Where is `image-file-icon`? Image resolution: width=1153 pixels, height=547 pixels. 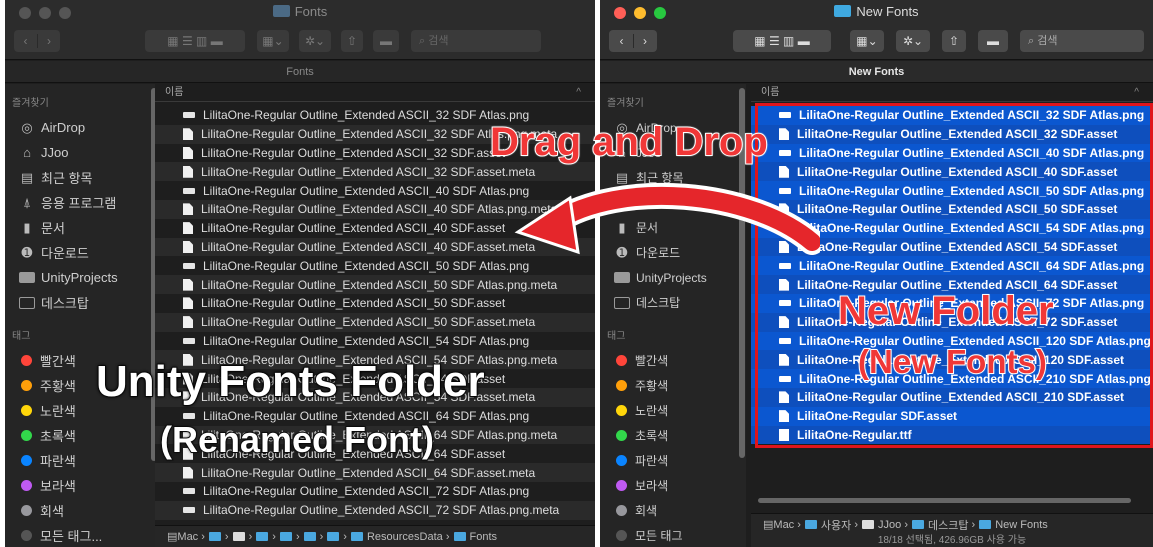
image-file-icon is located at coordinates (189, 491).